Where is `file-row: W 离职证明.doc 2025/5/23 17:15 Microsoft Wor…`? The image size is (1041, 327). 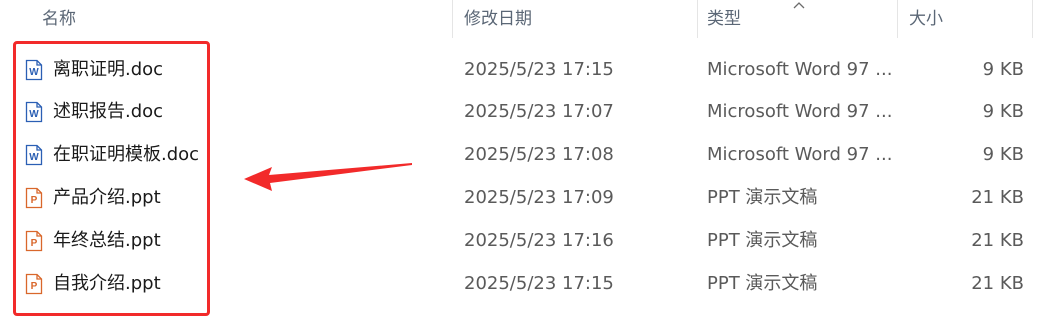
file-row: W 离职证明.doc 2025/5/23 17:15 Microsoft Wor… is located at coordinates (520, 69).